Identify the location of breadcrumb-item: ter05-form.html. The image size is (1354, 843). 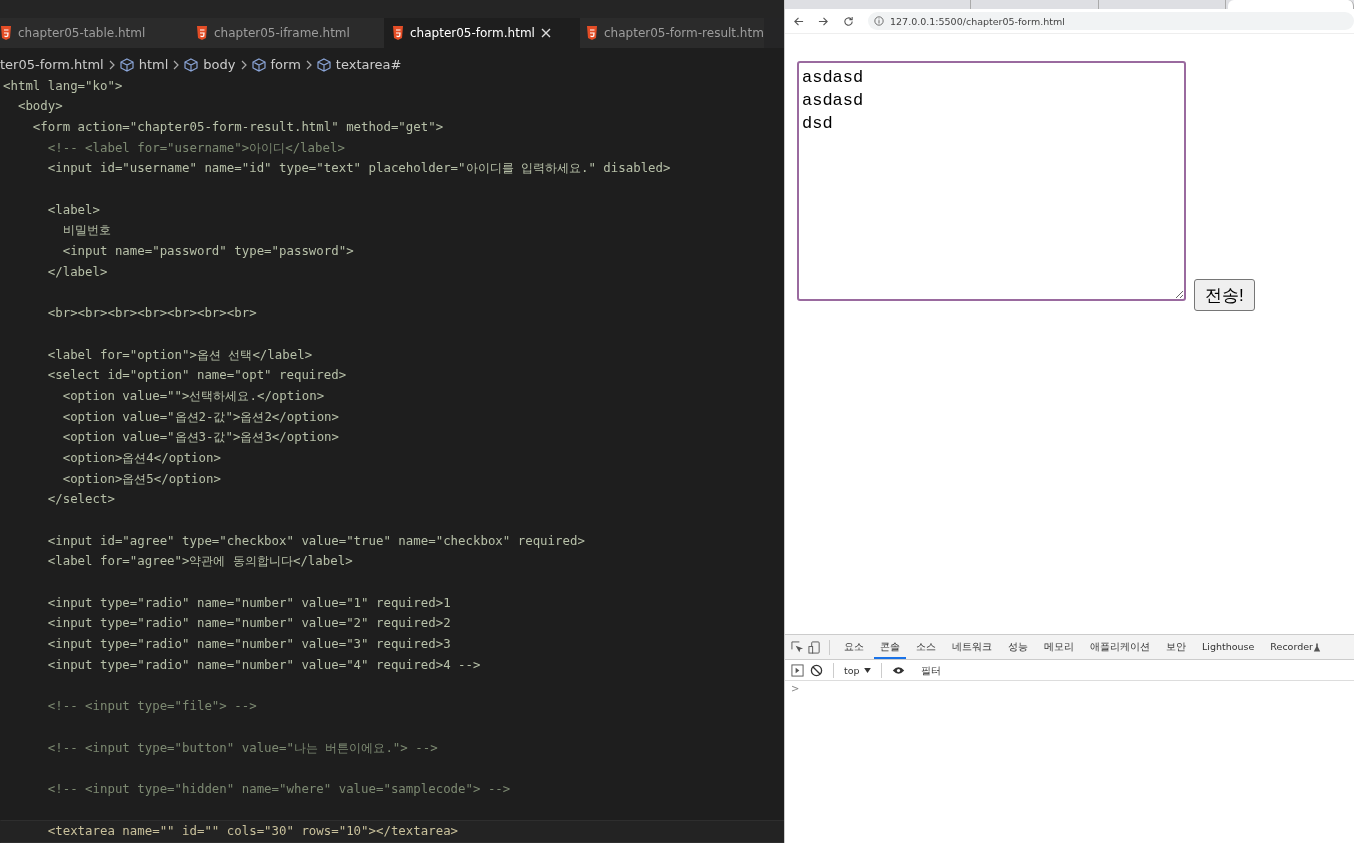
(52, 65).